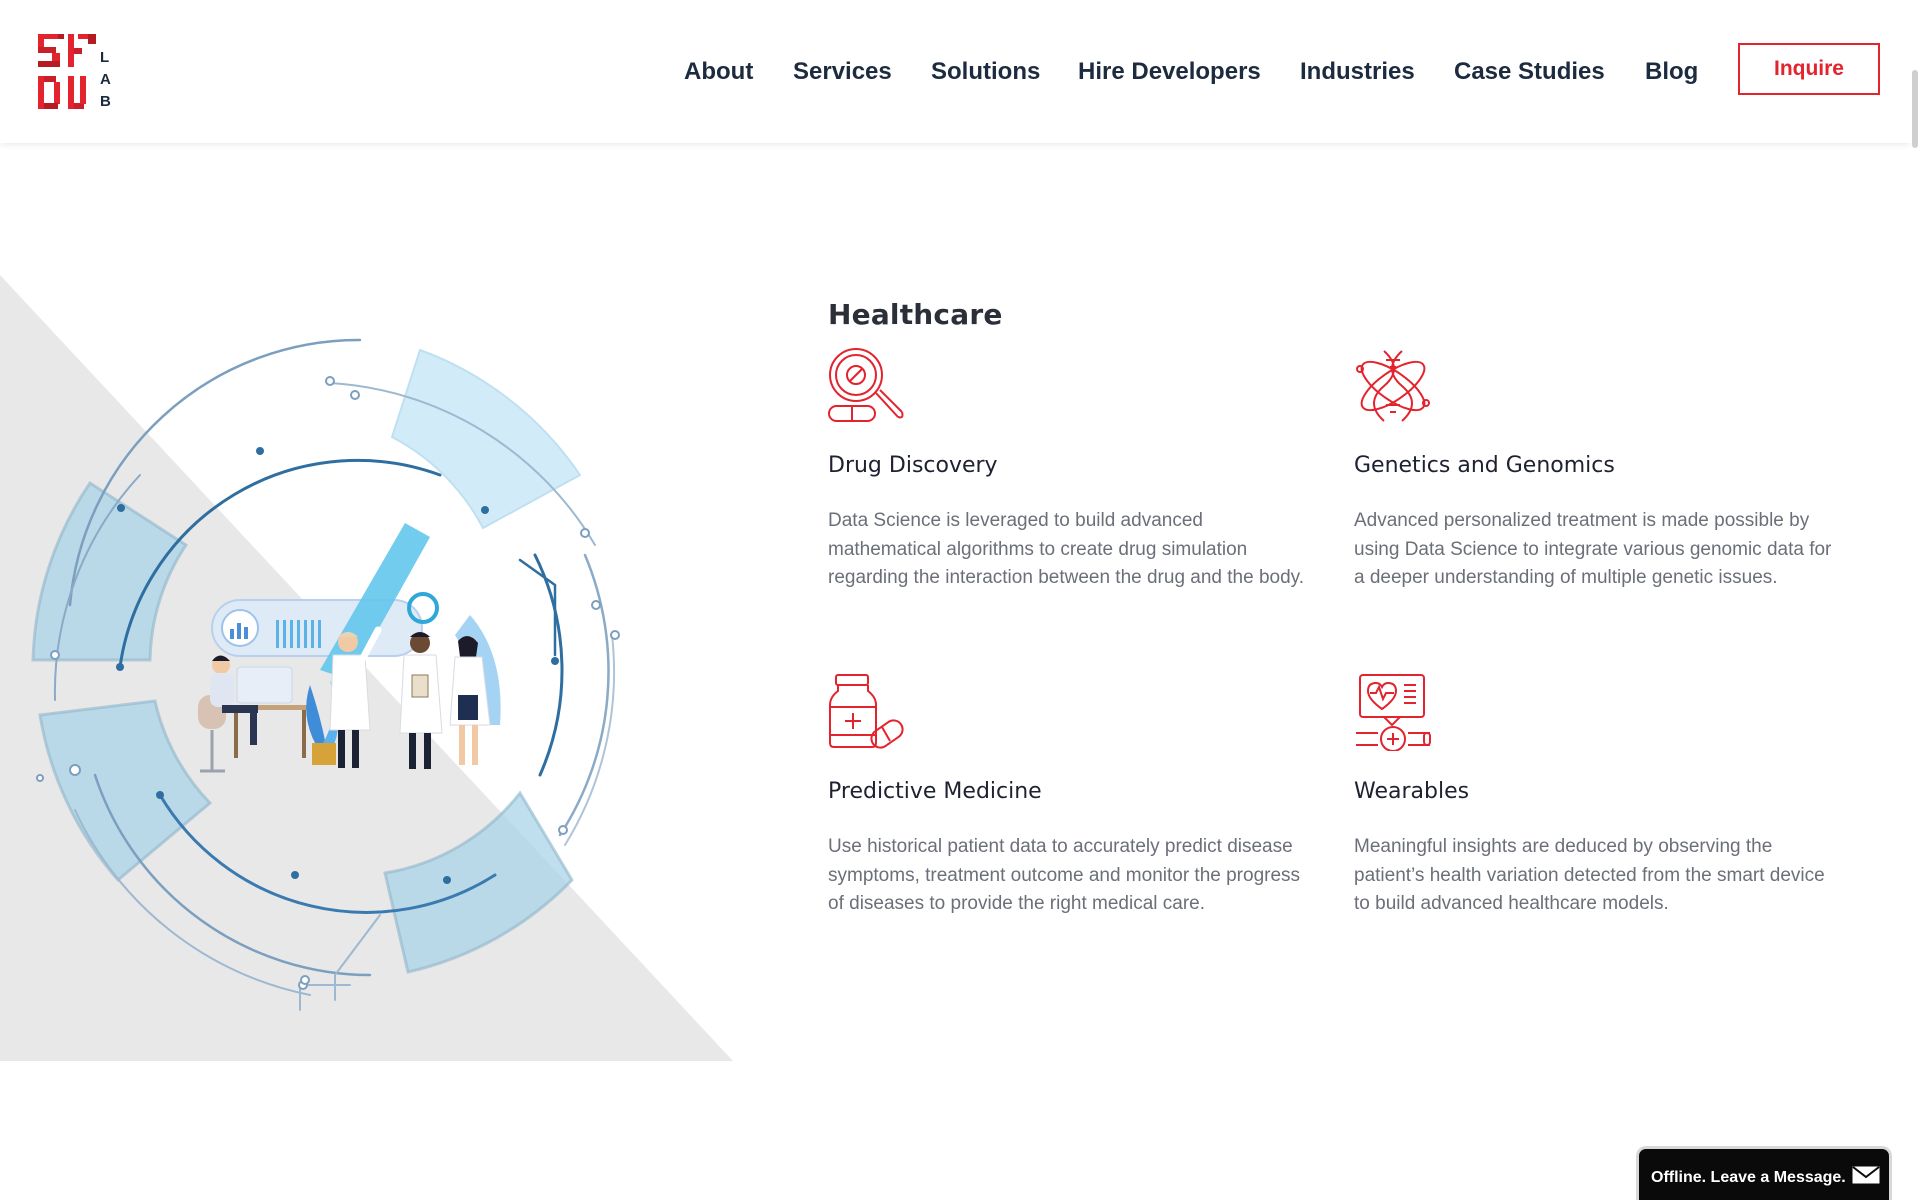  I want to click on offline-chat-widget: Offline. Leave a Message., so click(1764, 1173).